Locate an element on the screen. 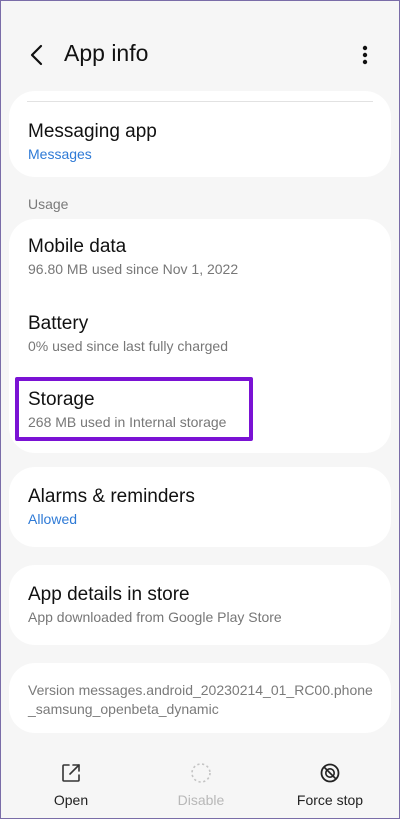  row-sub: App downloaded from Google Play Store is located at coordinates (155, 617).